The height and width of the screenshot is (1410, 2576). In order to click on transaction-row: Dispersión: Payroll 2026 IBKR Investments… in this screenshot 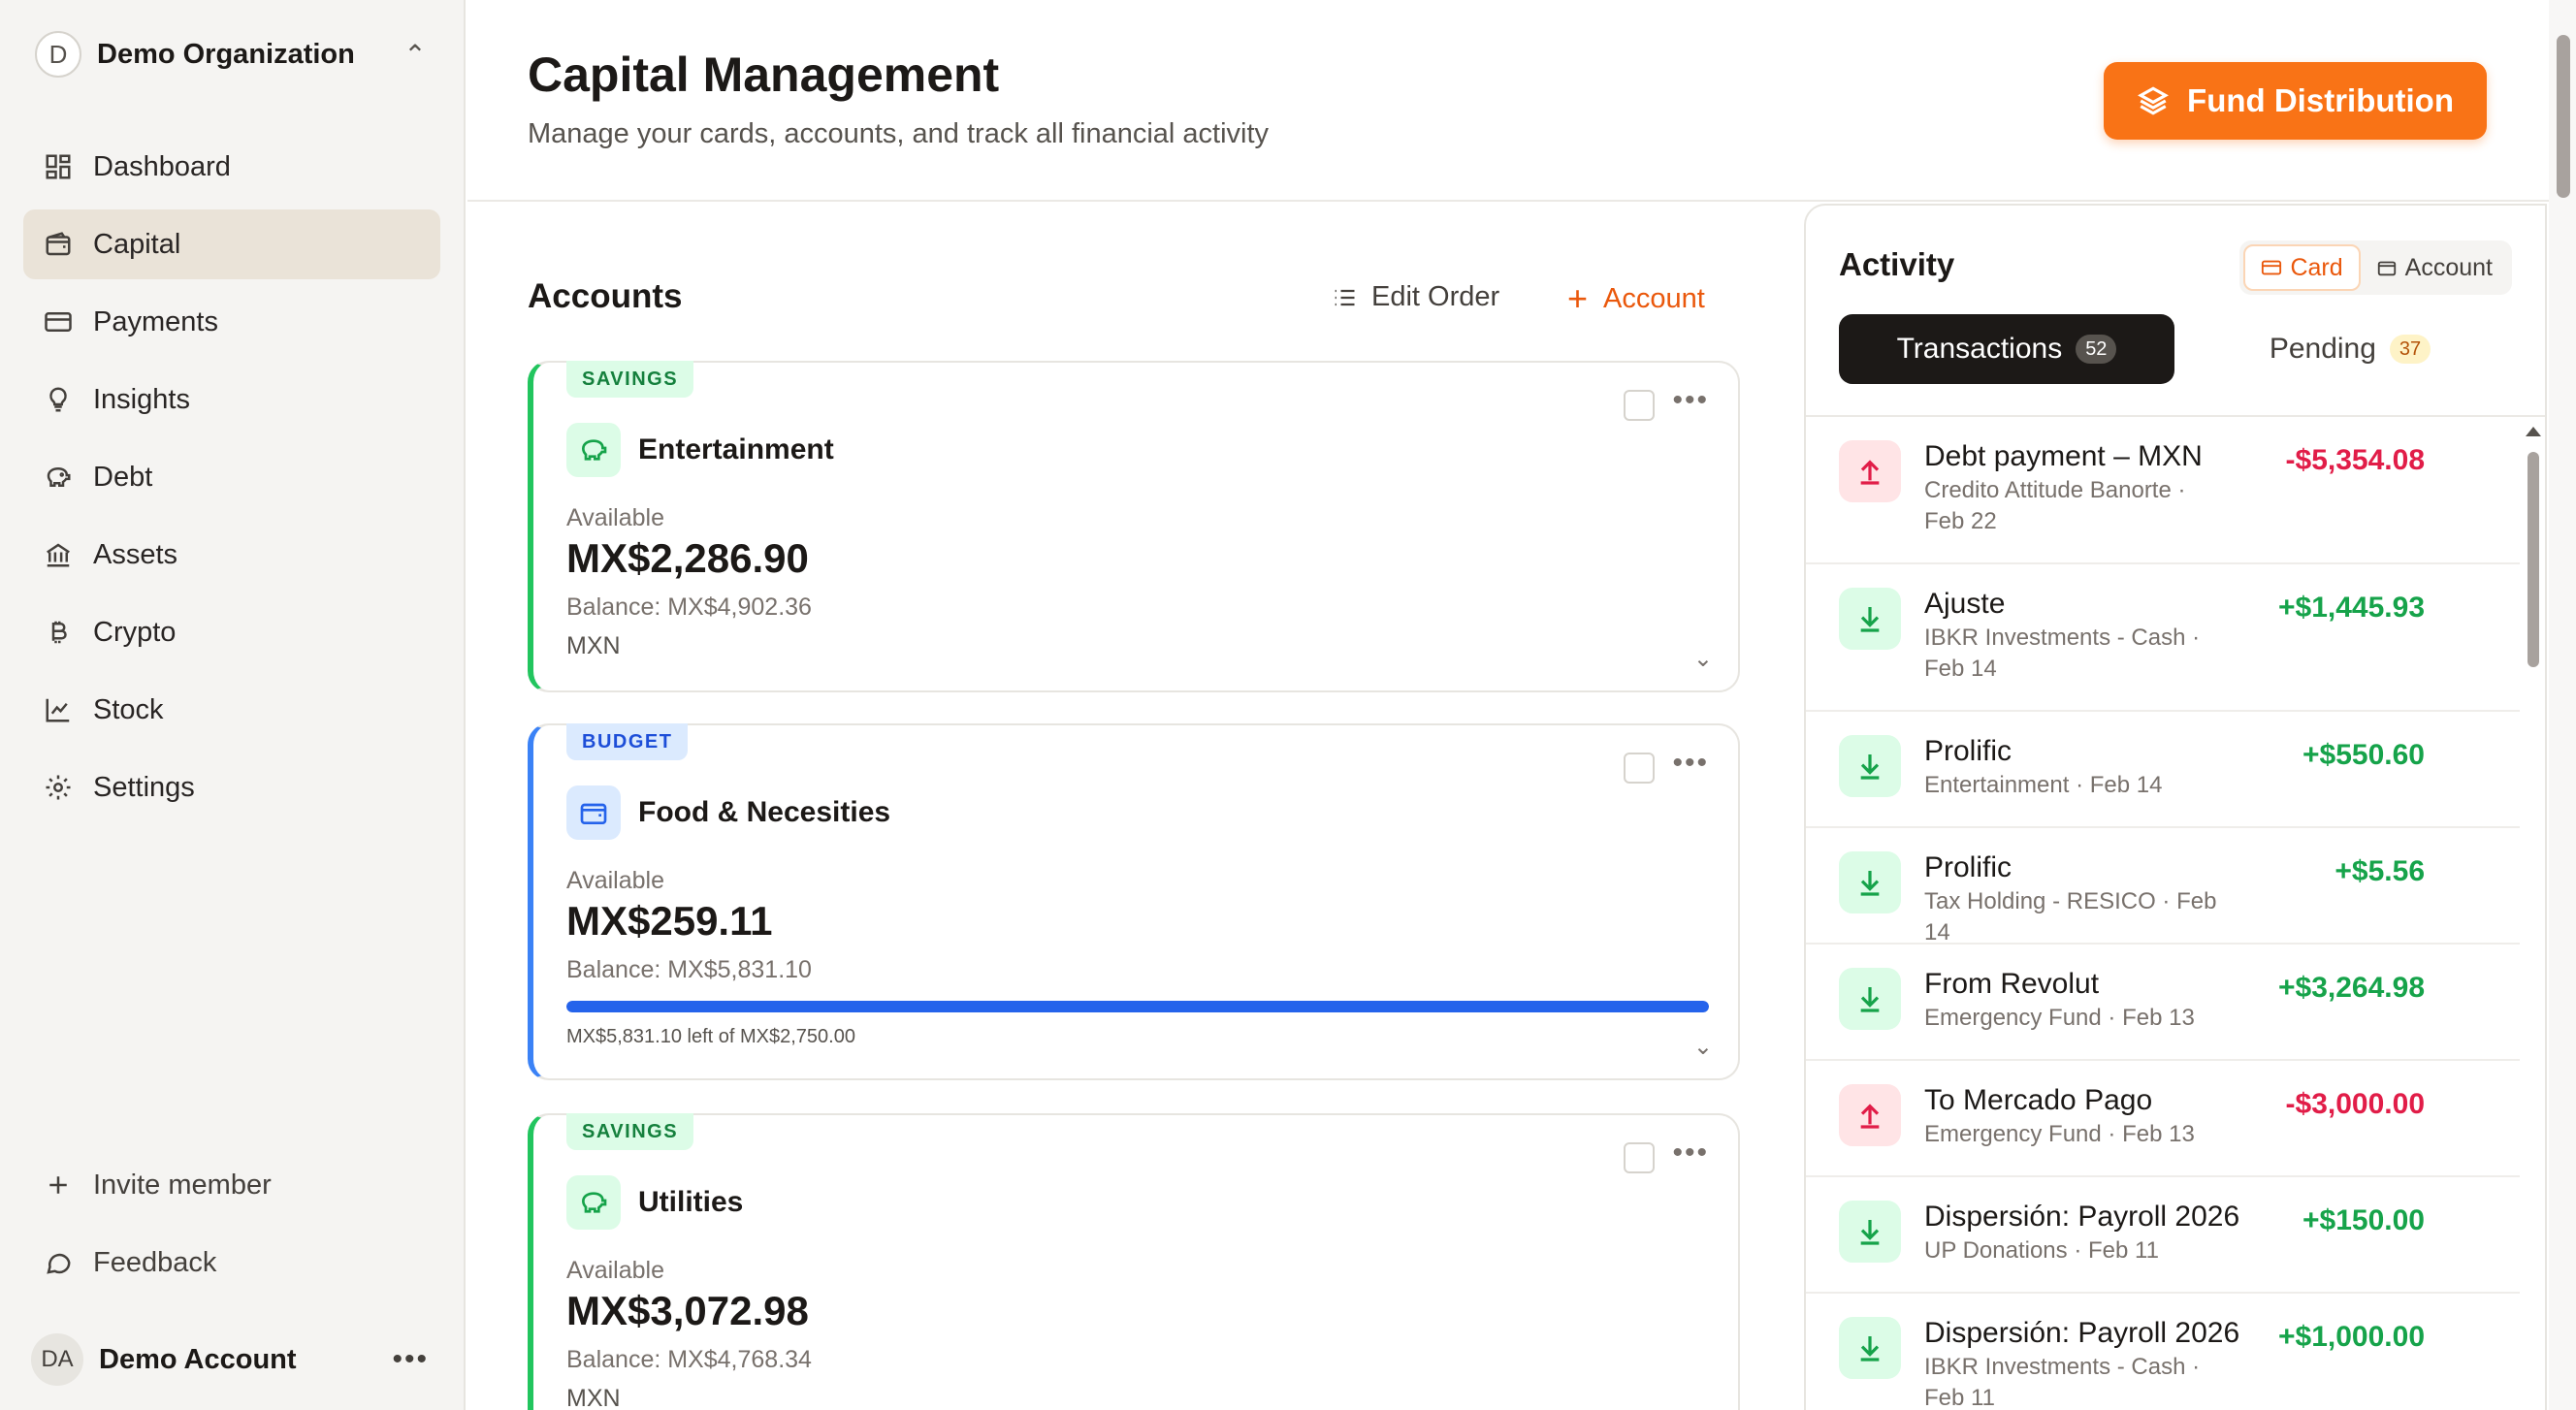, I will do `click(2165, 1352)`.